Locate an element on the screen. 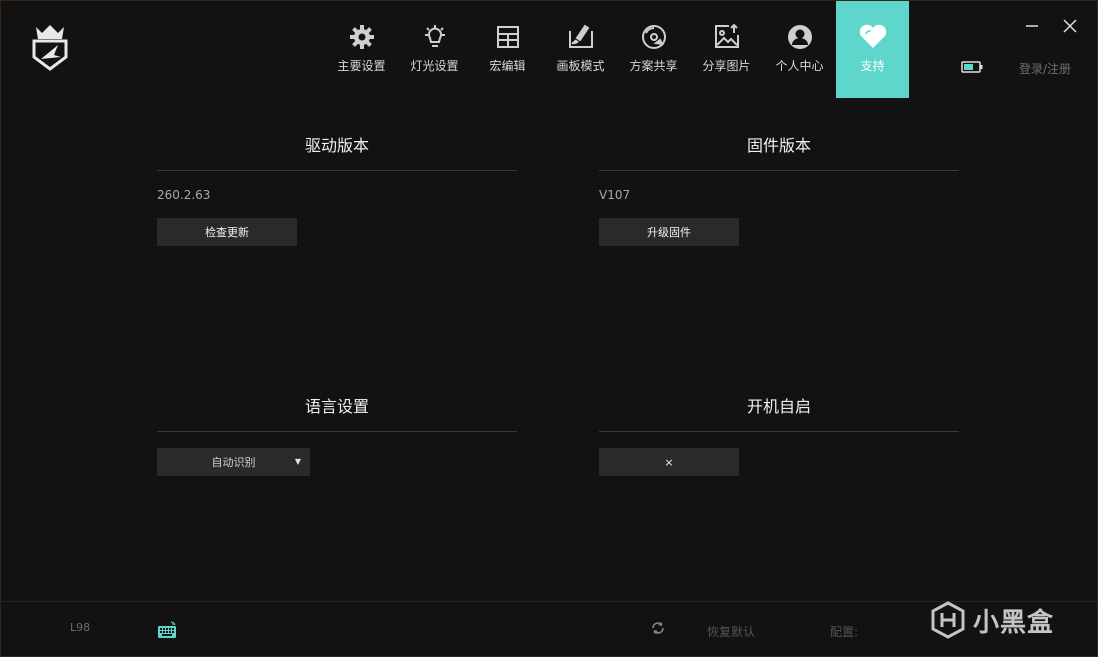  paint-board-icon is located at coordinates (581, 37).